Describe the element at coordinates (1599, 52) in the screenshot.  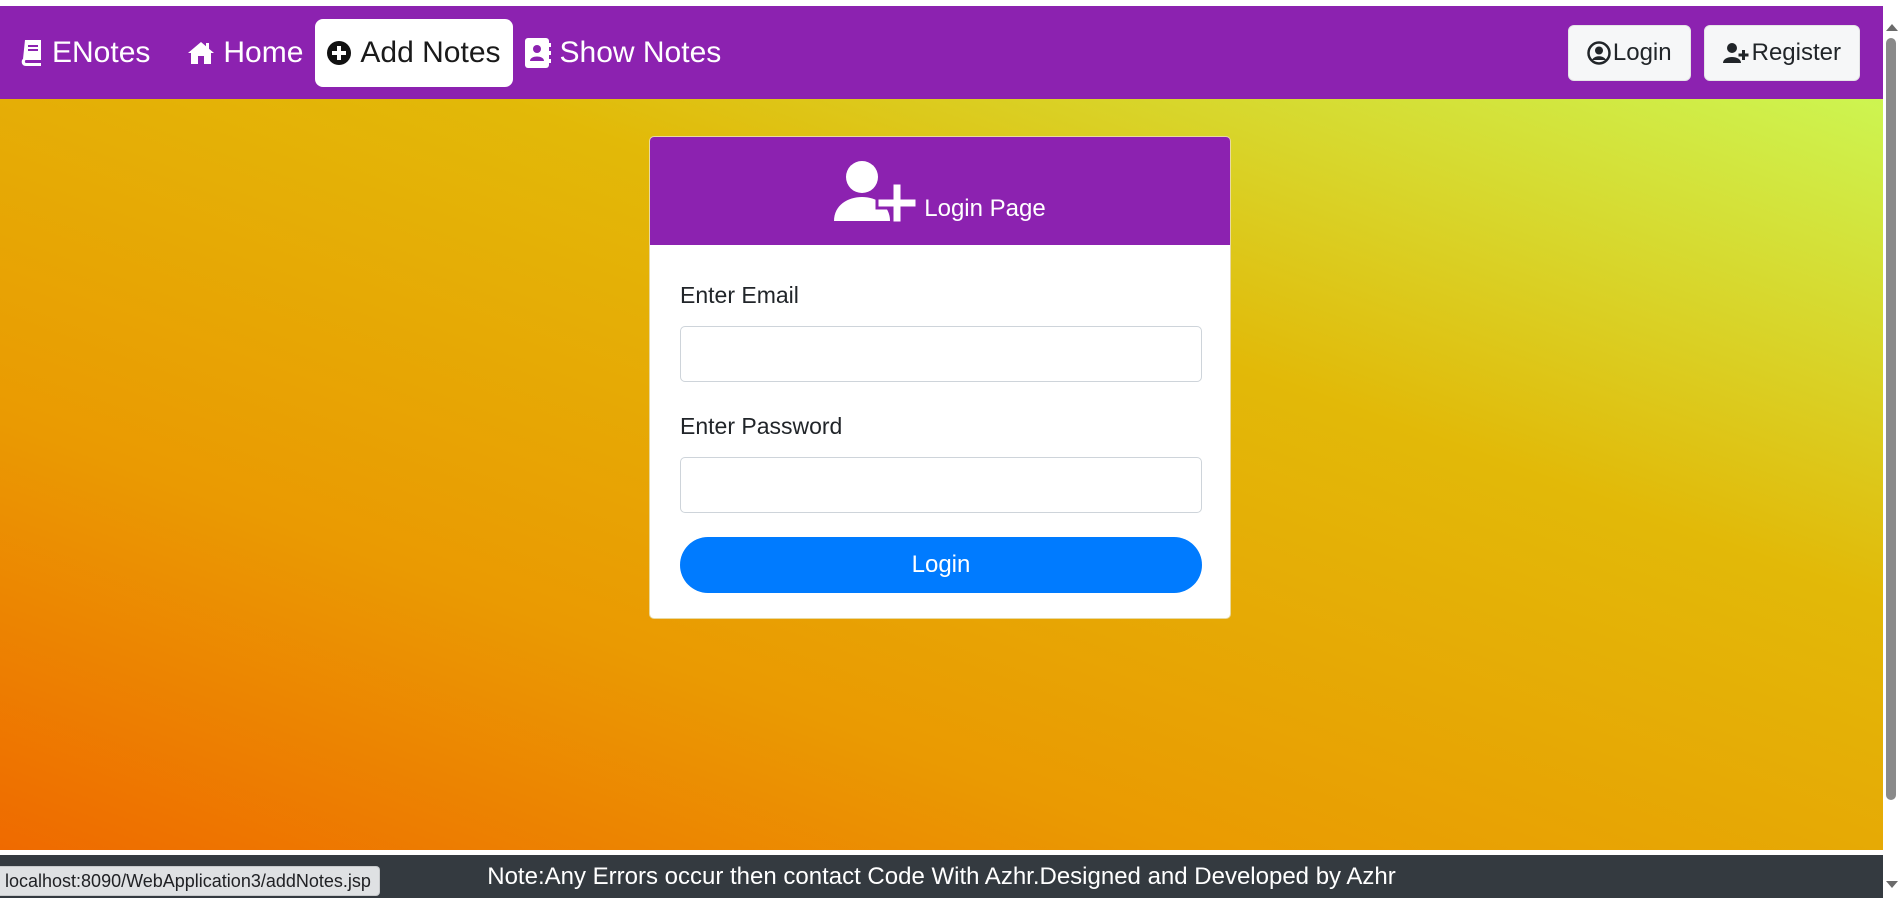
I see `user-circle-icon` at that location.